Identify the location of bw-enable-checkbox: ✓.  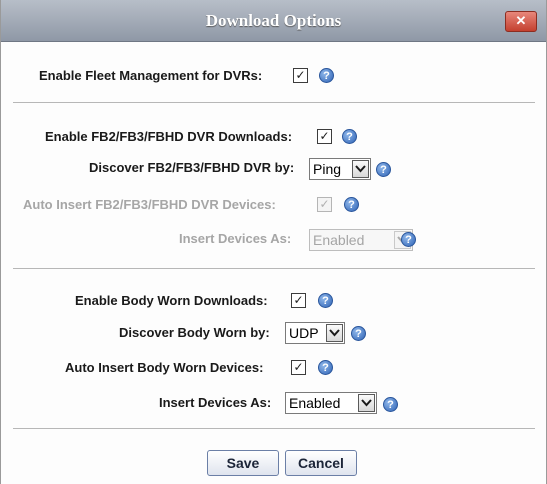
(298, 300).